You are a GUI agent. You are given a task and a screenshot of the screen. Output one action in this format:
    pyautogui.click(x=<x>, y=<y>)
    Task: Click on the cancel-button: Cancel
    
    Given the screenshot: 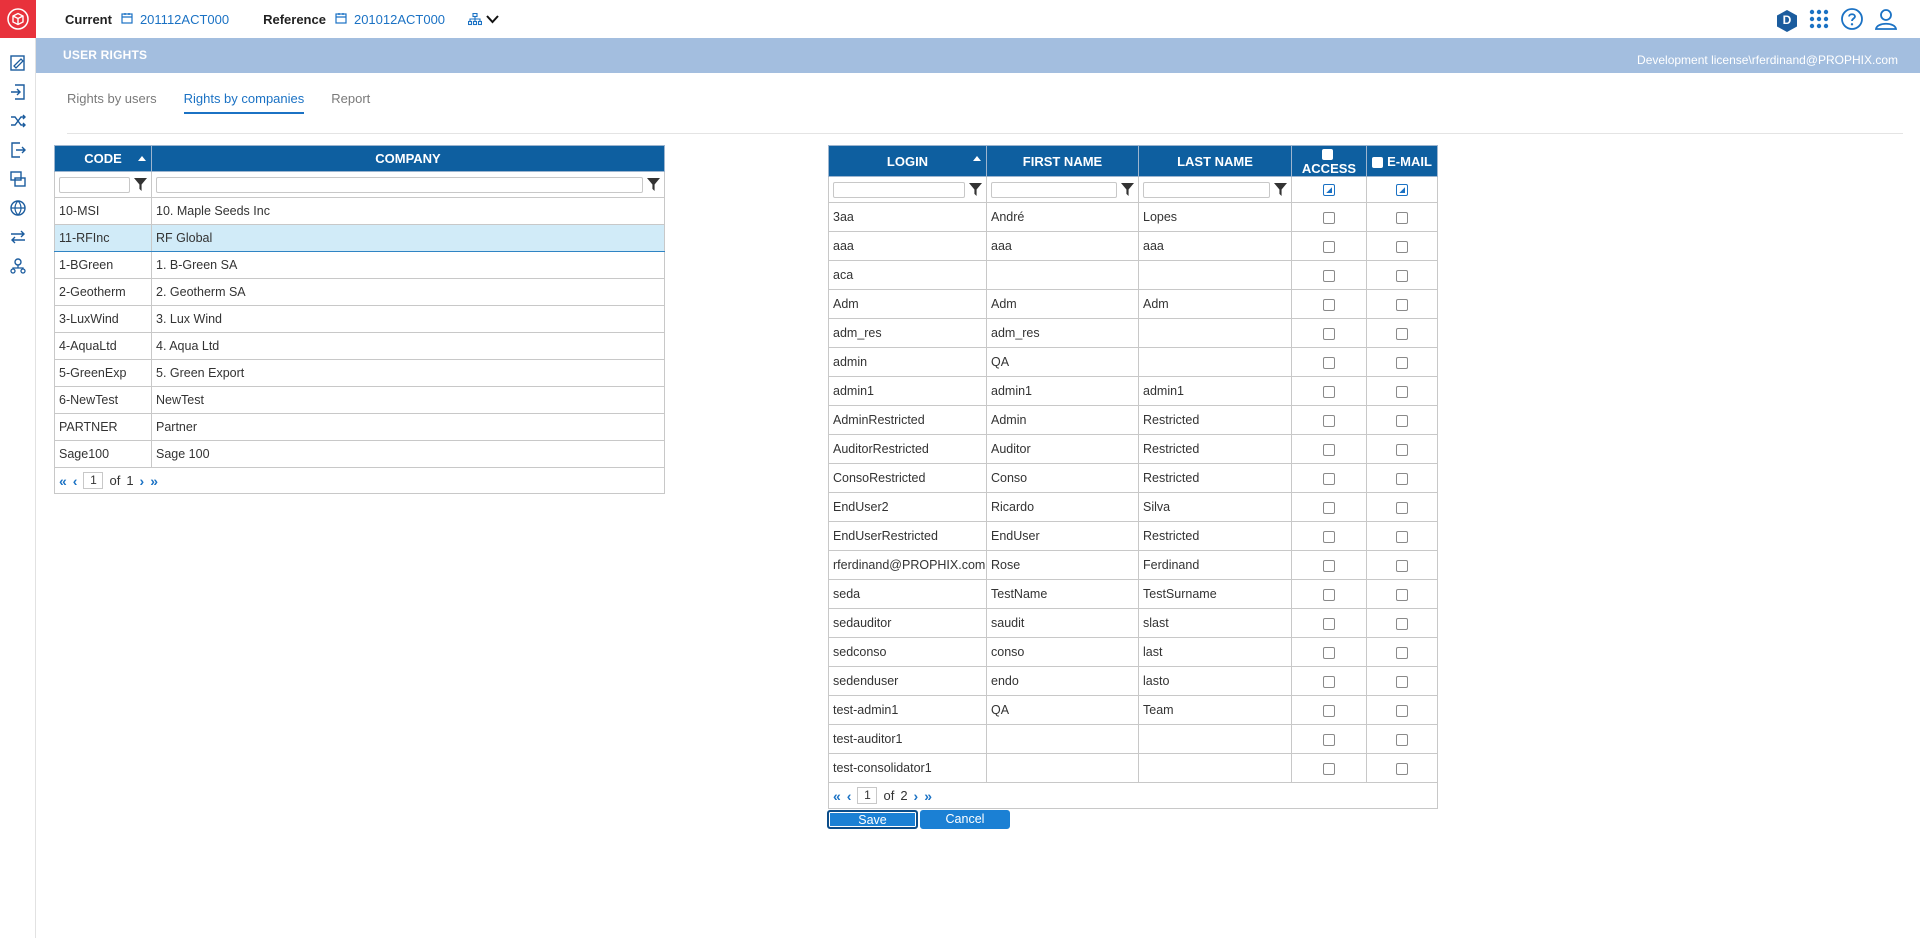 What is the action you would take?
    pyautogui.click(x=965, y=819)
    